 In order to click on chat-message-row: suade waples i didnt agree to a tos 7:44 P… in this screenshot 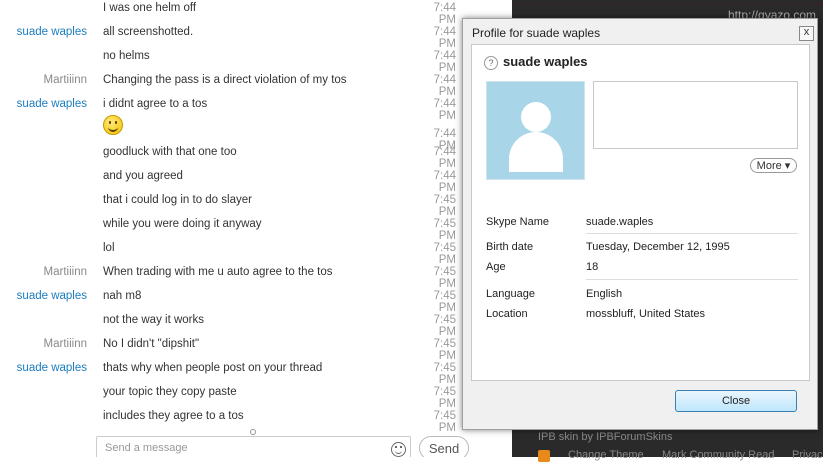, I will do `click(256, 107)`.